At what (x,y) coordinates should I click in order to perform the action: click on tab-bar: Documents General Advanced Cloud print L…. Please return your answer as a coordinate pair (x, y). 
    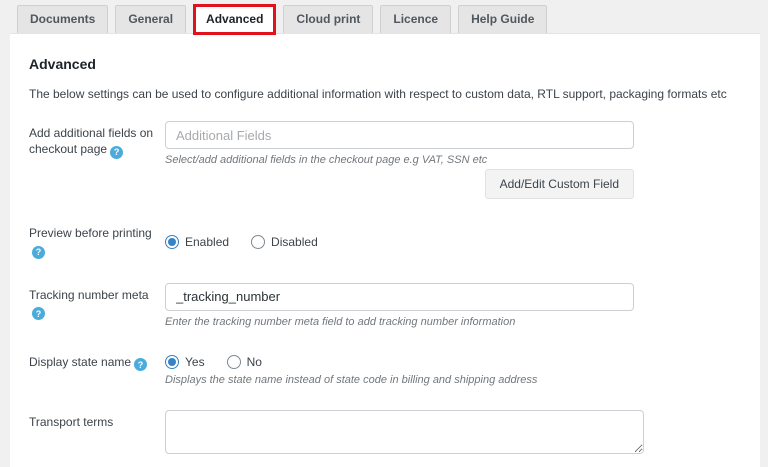
    Looking at the image, I should click on (385, 17).